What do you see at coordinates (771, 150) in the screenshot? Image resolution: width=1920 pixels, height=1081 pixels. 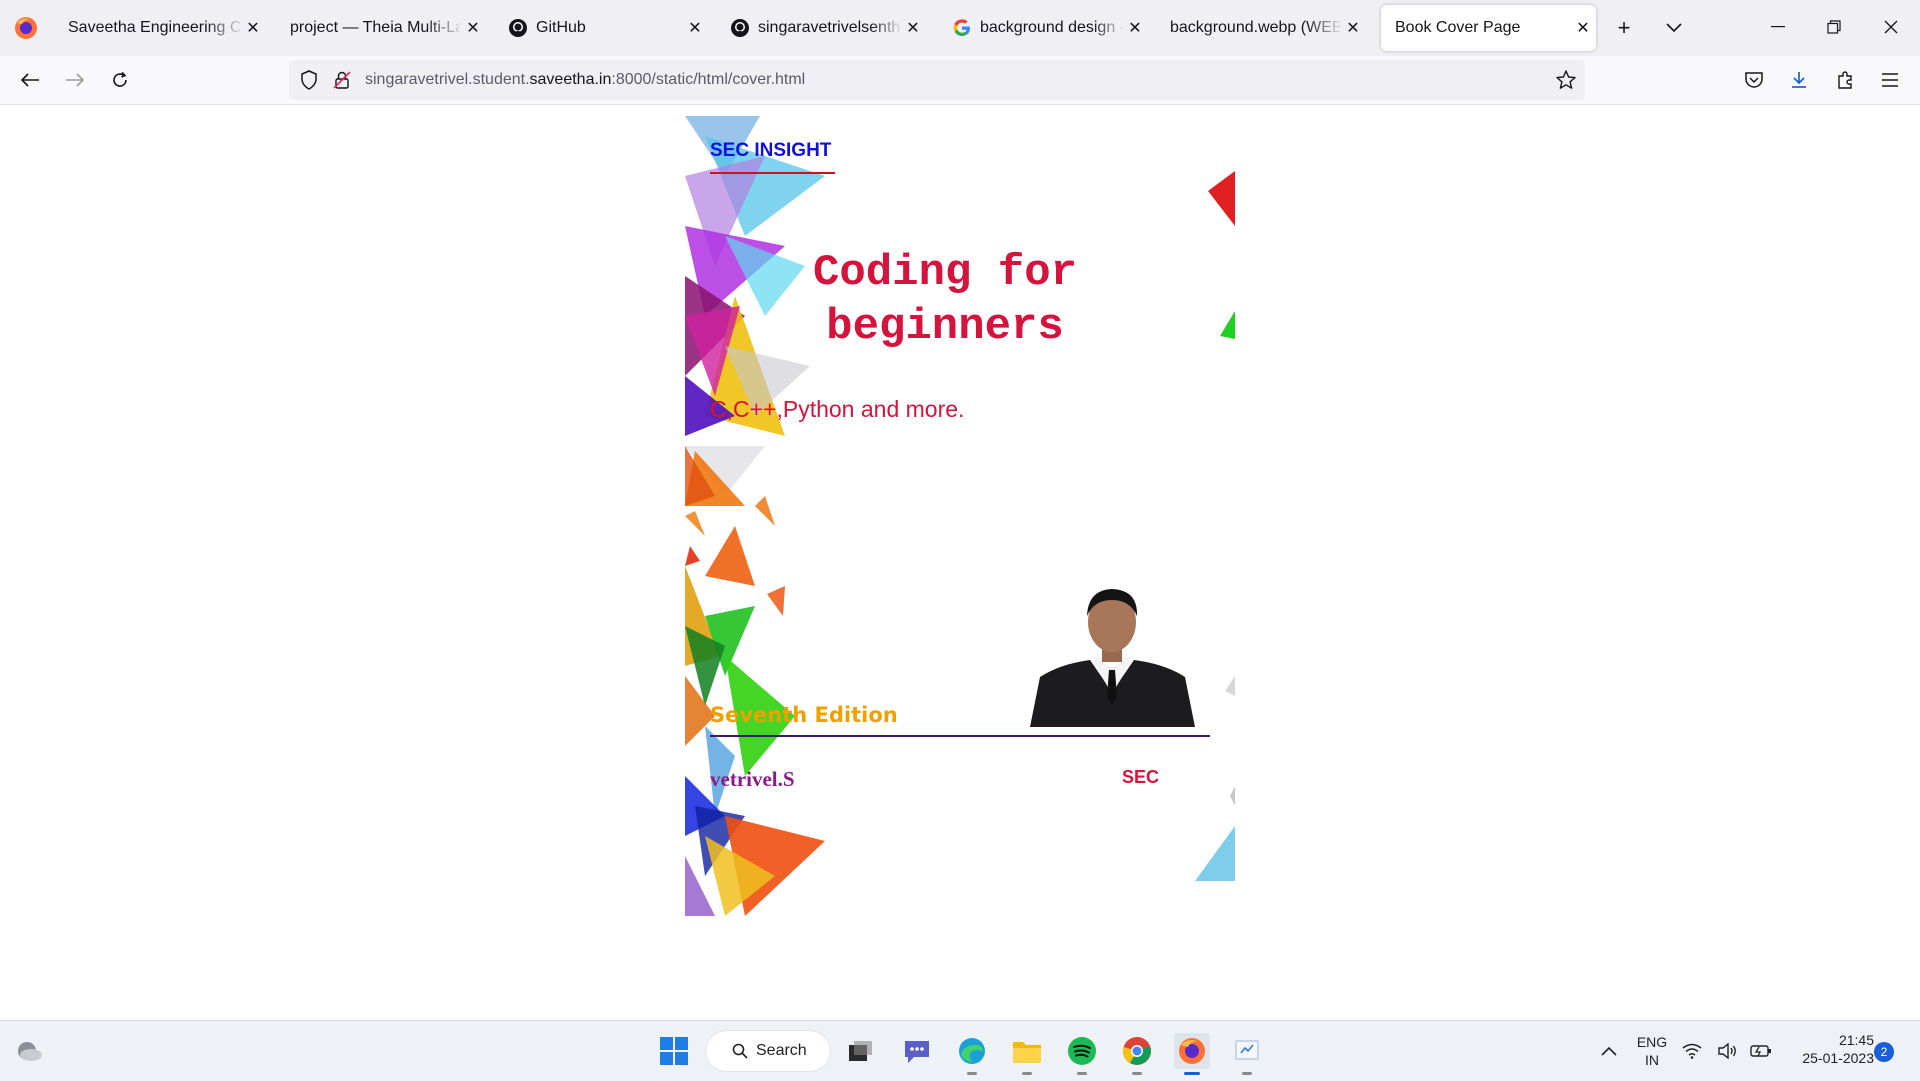 I see `publisher-name: SEC INSIGHT` at bounding box center [771, 150].